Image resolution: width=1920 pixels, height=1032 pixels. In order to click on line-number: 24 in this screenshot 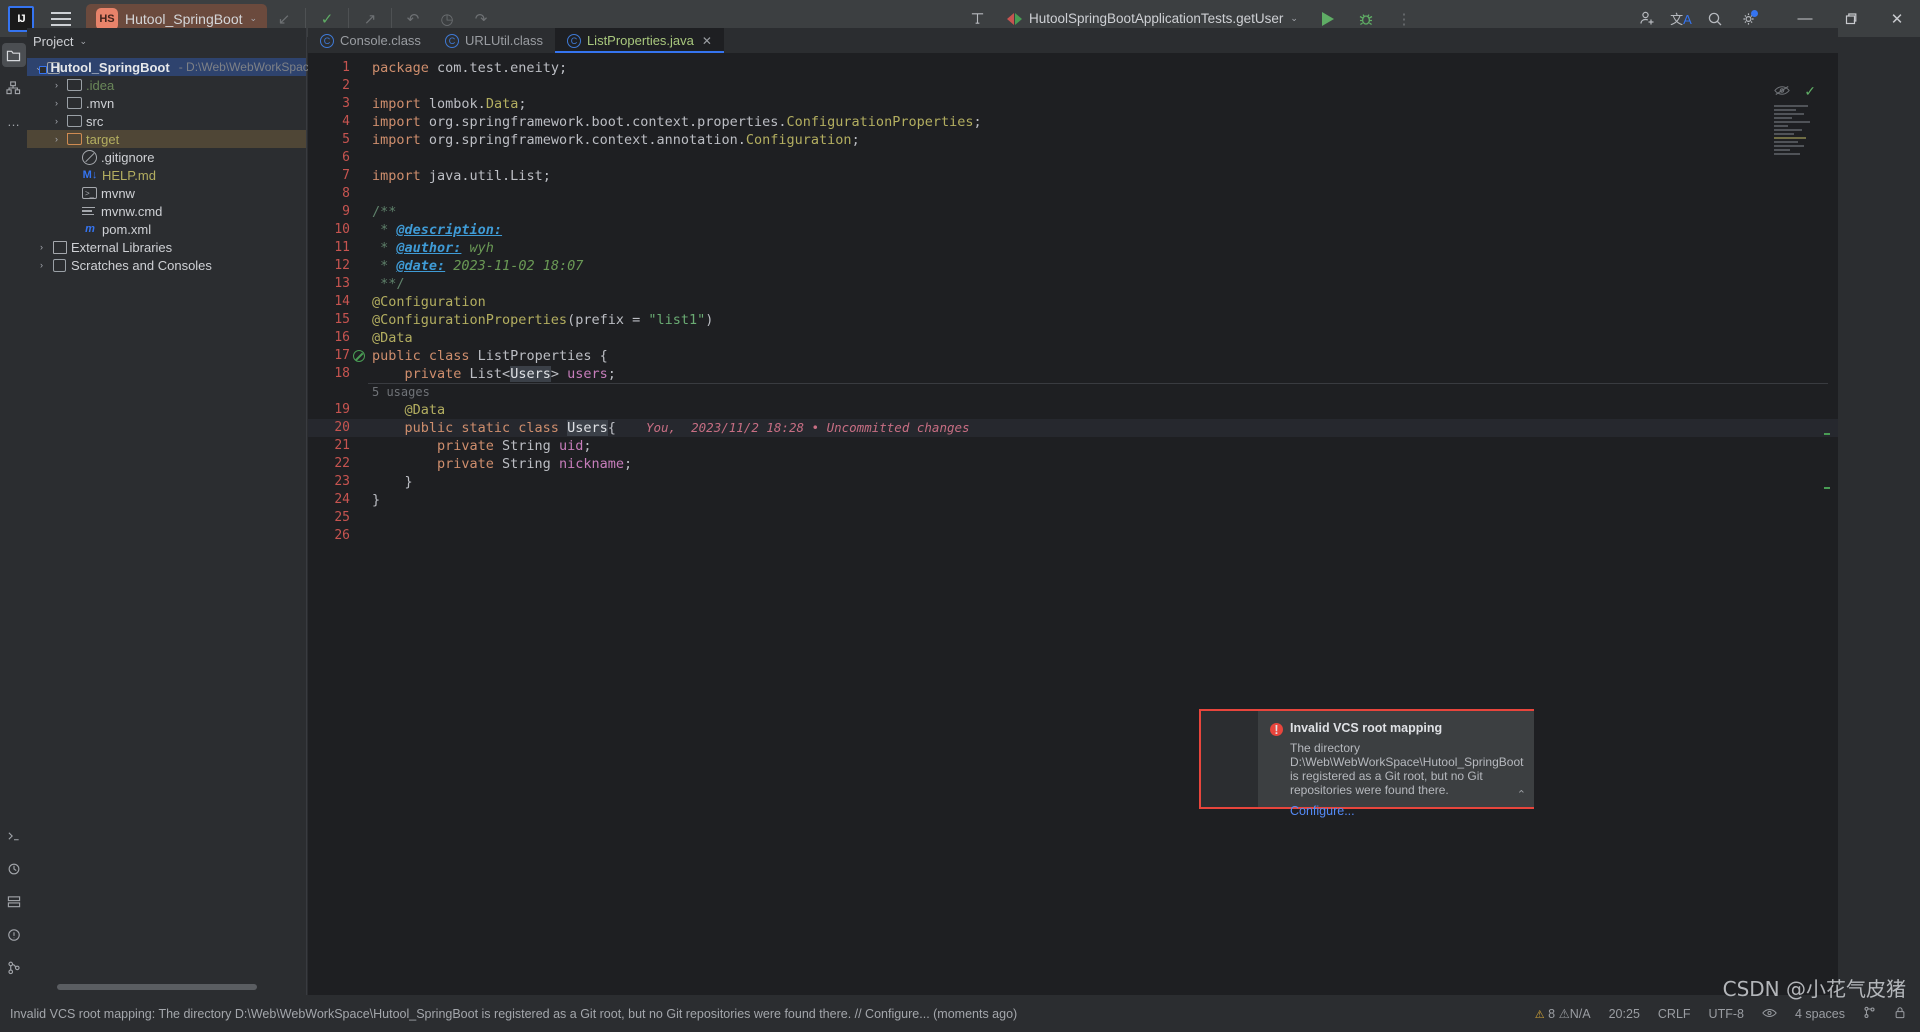, I will do `click(342, 499)`.